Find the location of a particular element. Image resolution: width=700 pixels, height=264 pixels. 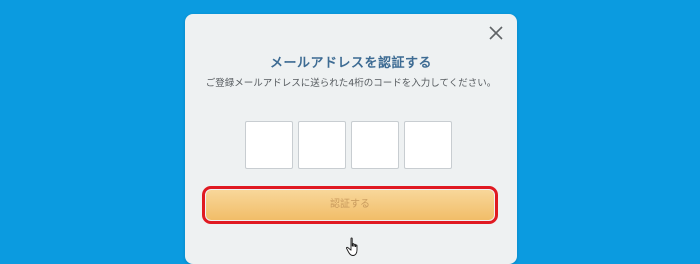

modal-title: メールアドレスを認証する is located at coordinates (350, 63).